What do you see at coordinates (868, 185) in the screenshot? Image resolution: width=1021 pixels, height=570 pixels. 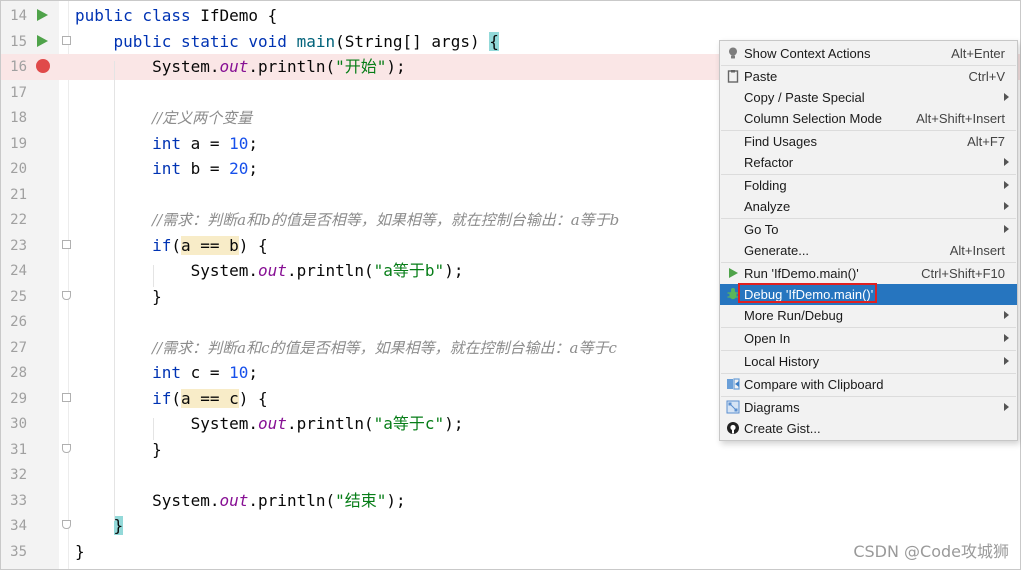 I see `menu-item-folding: Folding` at bounding box center [868, 185].